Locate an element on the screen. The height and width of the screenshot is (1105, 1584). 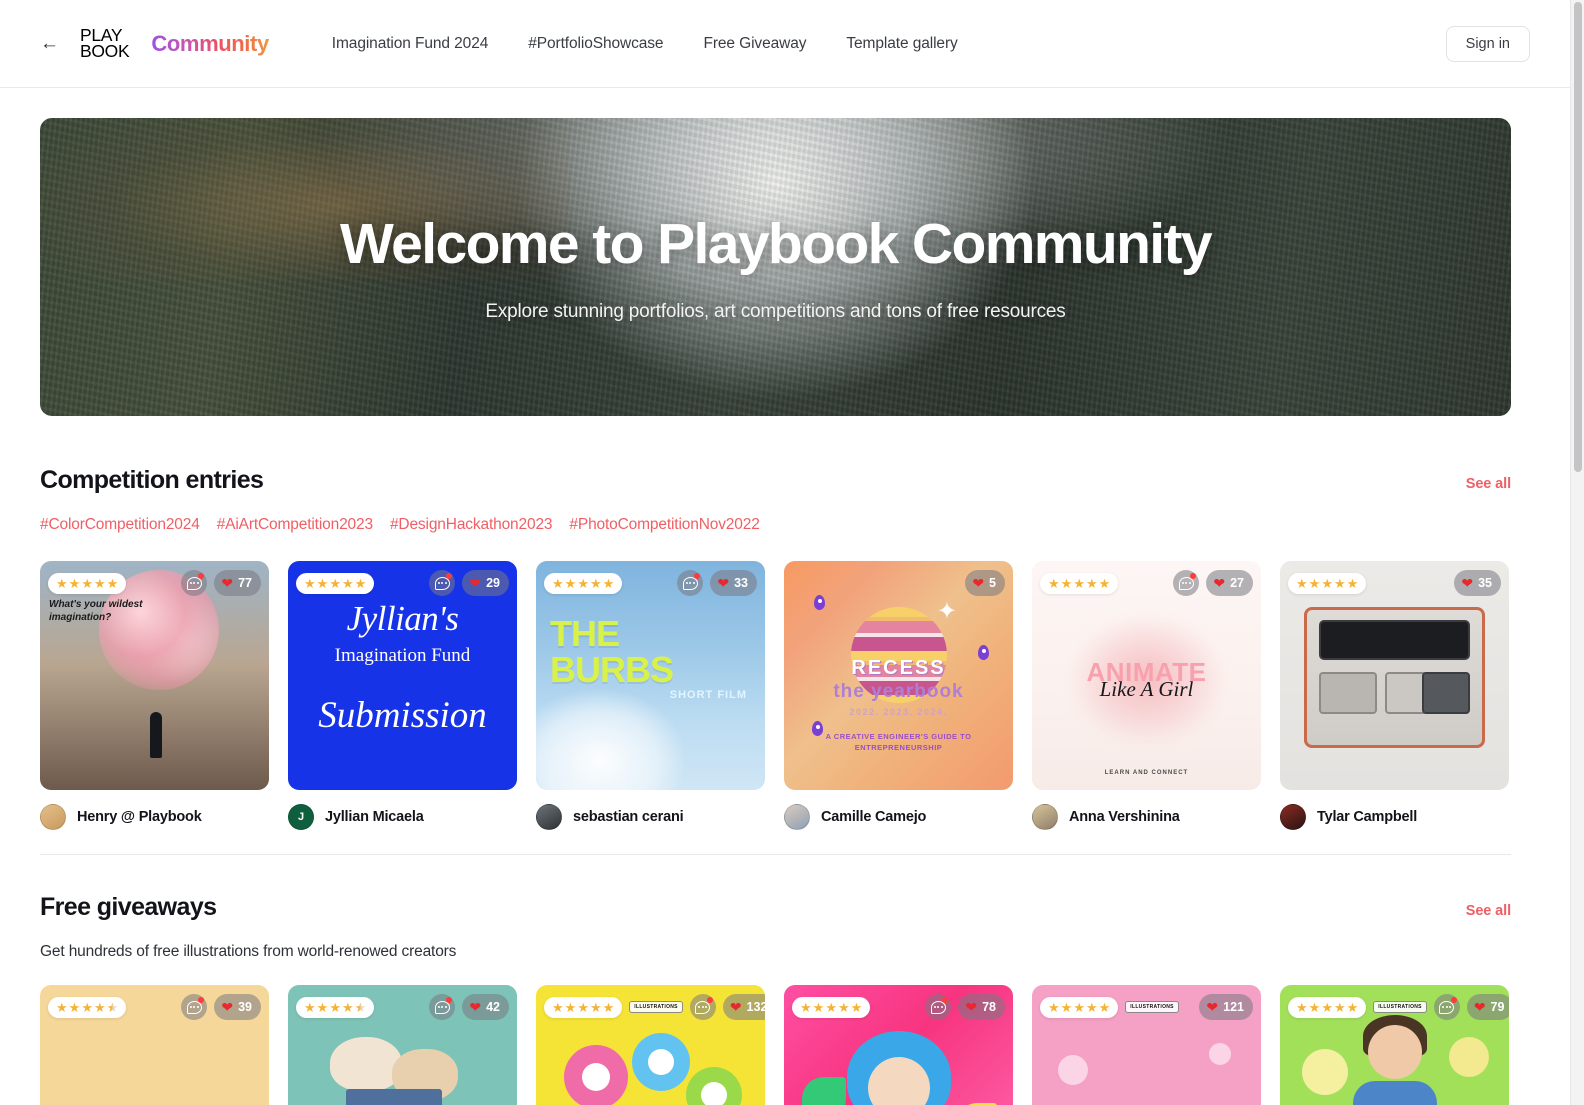
giveaway-card: ★ ★ ★ ★ ★ ❤ 39 is located at coordinates (154, 1045).